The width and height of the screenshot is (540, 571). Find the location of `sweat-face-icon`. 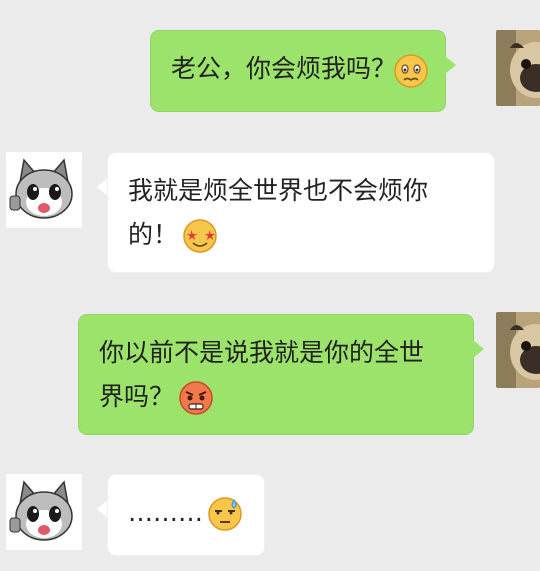

sweat-face-icon is located at coordinates (225, 514).